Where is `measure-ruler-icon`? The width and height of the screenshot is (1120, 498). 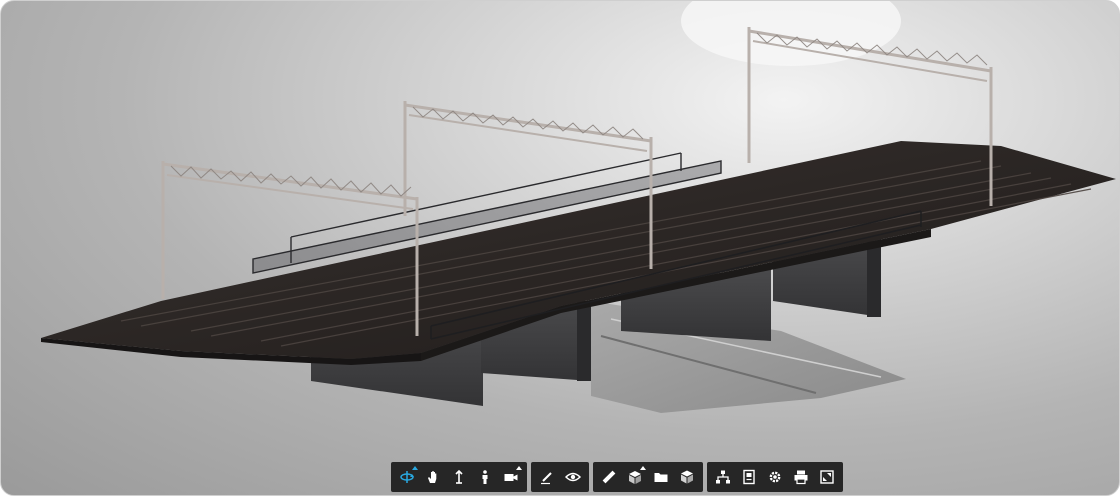
measure-ruler-icon is located at coordinates (609, 477).